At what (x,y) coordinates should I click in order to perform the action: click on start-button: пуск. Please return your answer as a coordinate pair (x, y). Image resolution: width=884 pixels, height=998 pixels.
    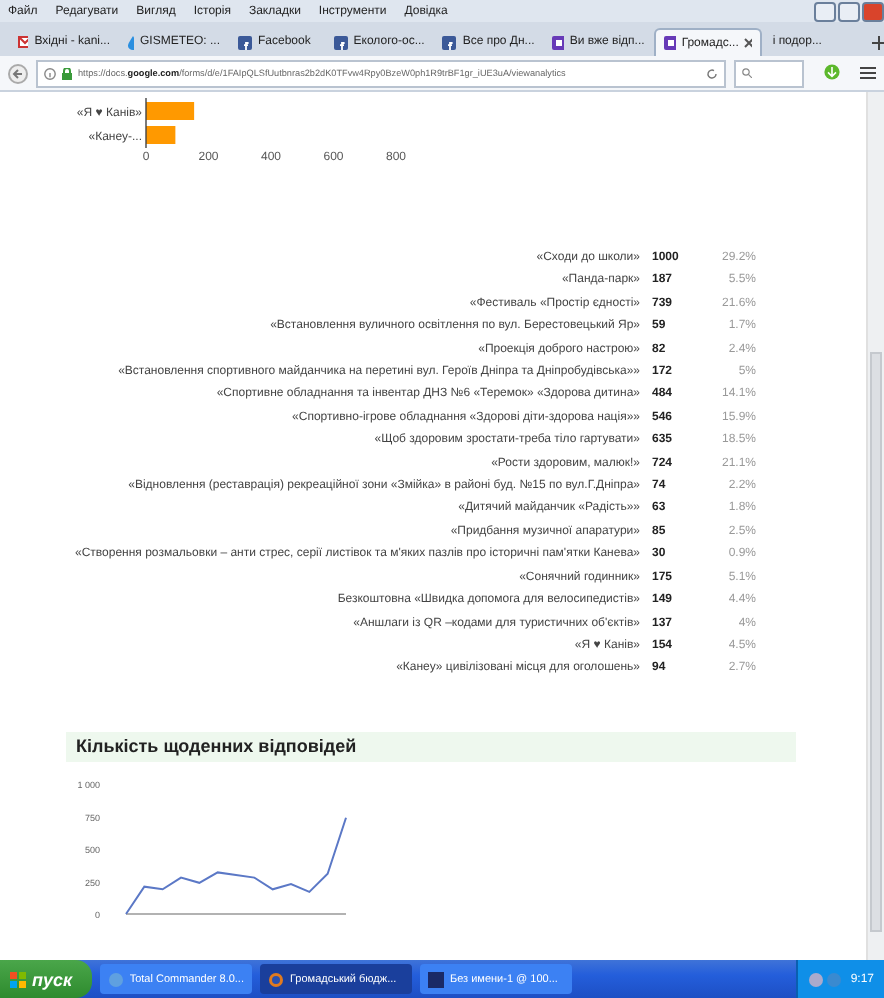
    Looking at the image, I should click on (46, 979).